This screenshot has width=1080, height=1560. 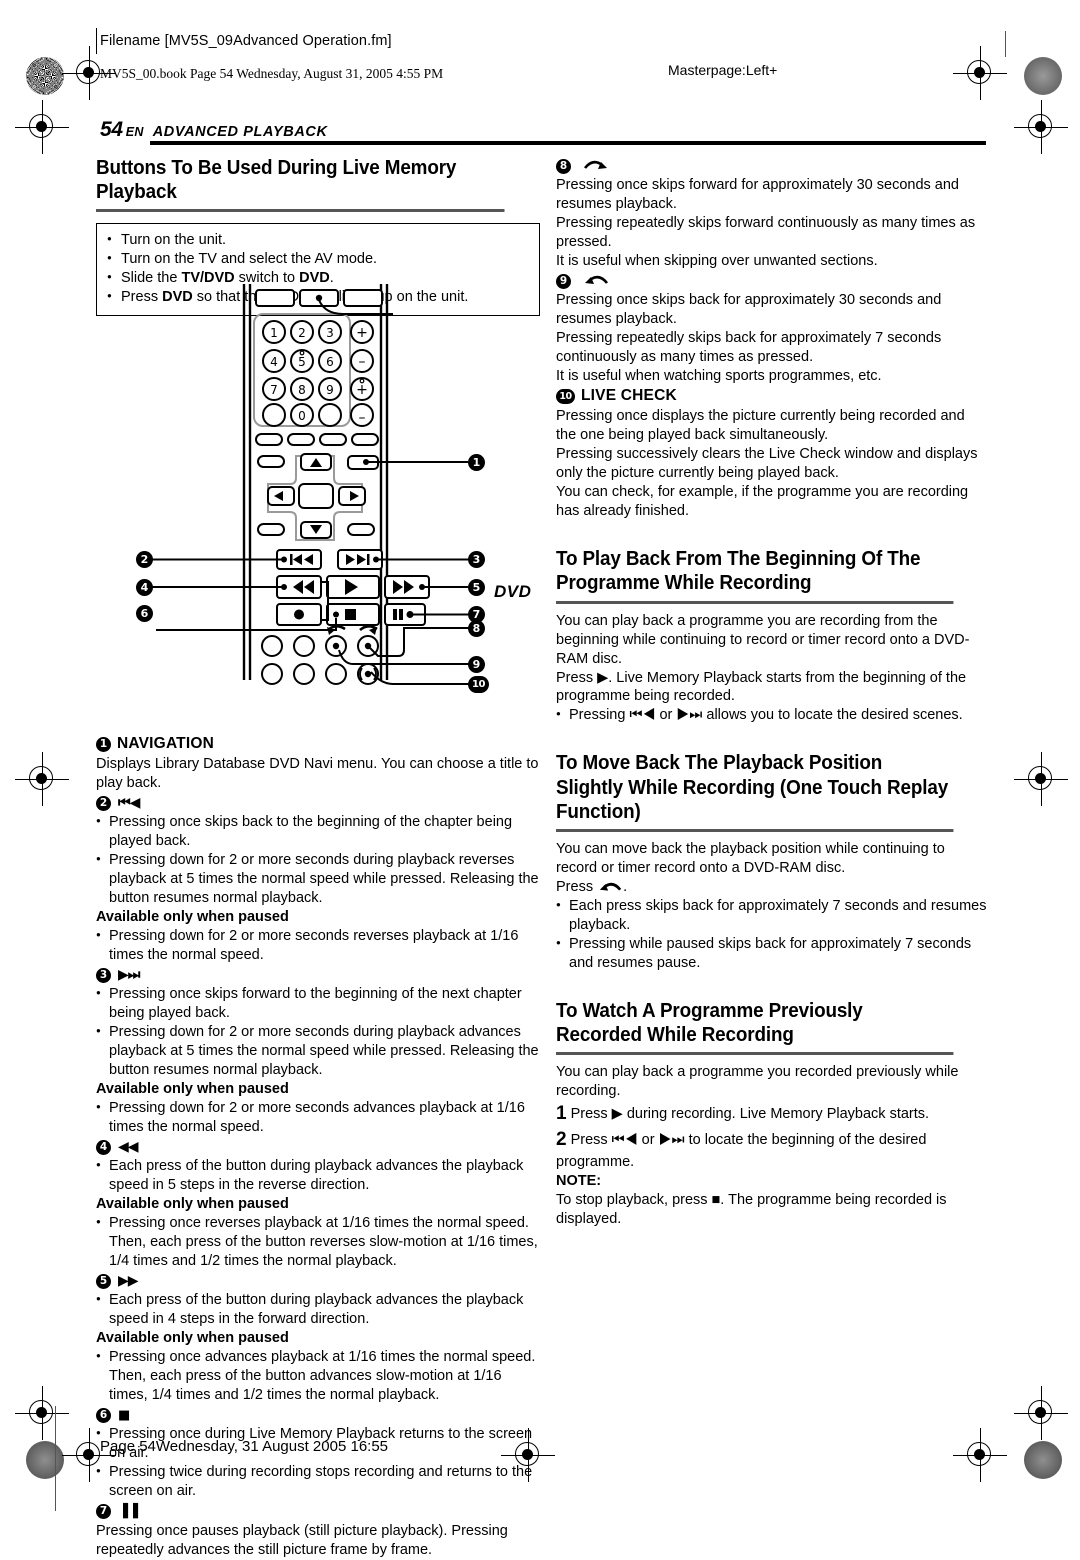 What do you see at coordinates (772, 281) in the screenshot?
I see `callout-item-9-heading: 9` at bounding box center [772, 281].